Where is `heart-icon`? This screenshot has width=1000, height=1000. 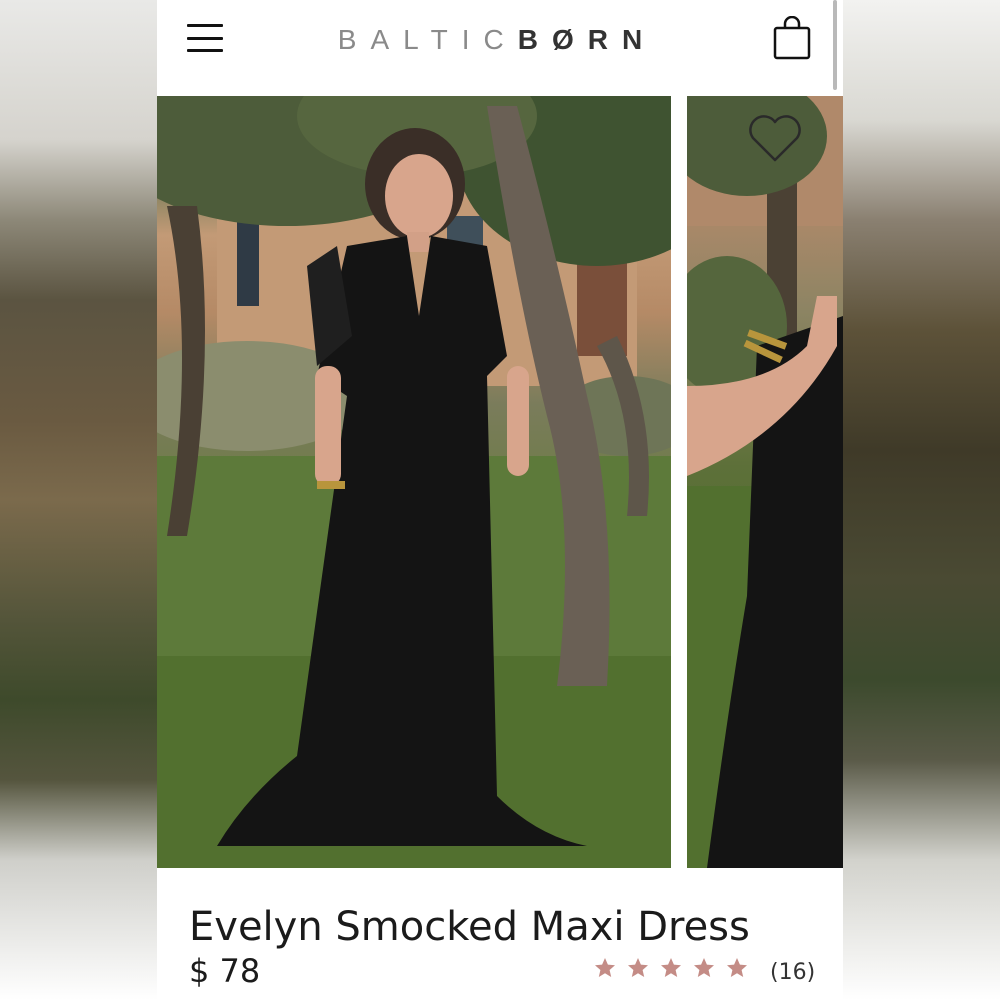 heart-icon is located at coordinates (775, 139).